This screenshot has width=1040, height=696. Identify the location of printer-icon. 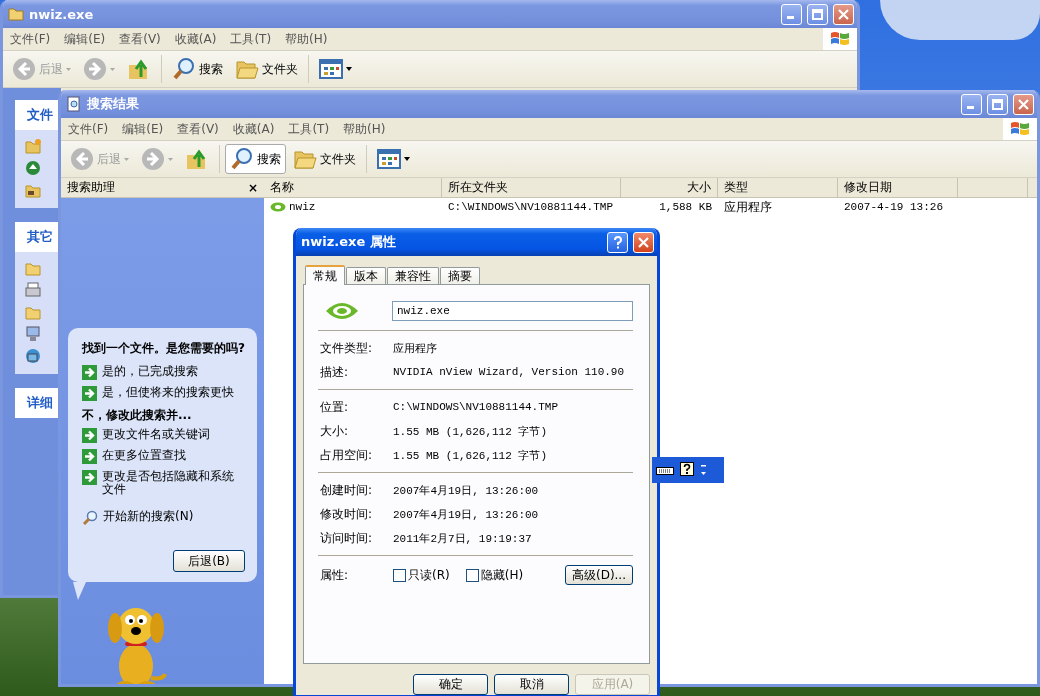
(33, 290).